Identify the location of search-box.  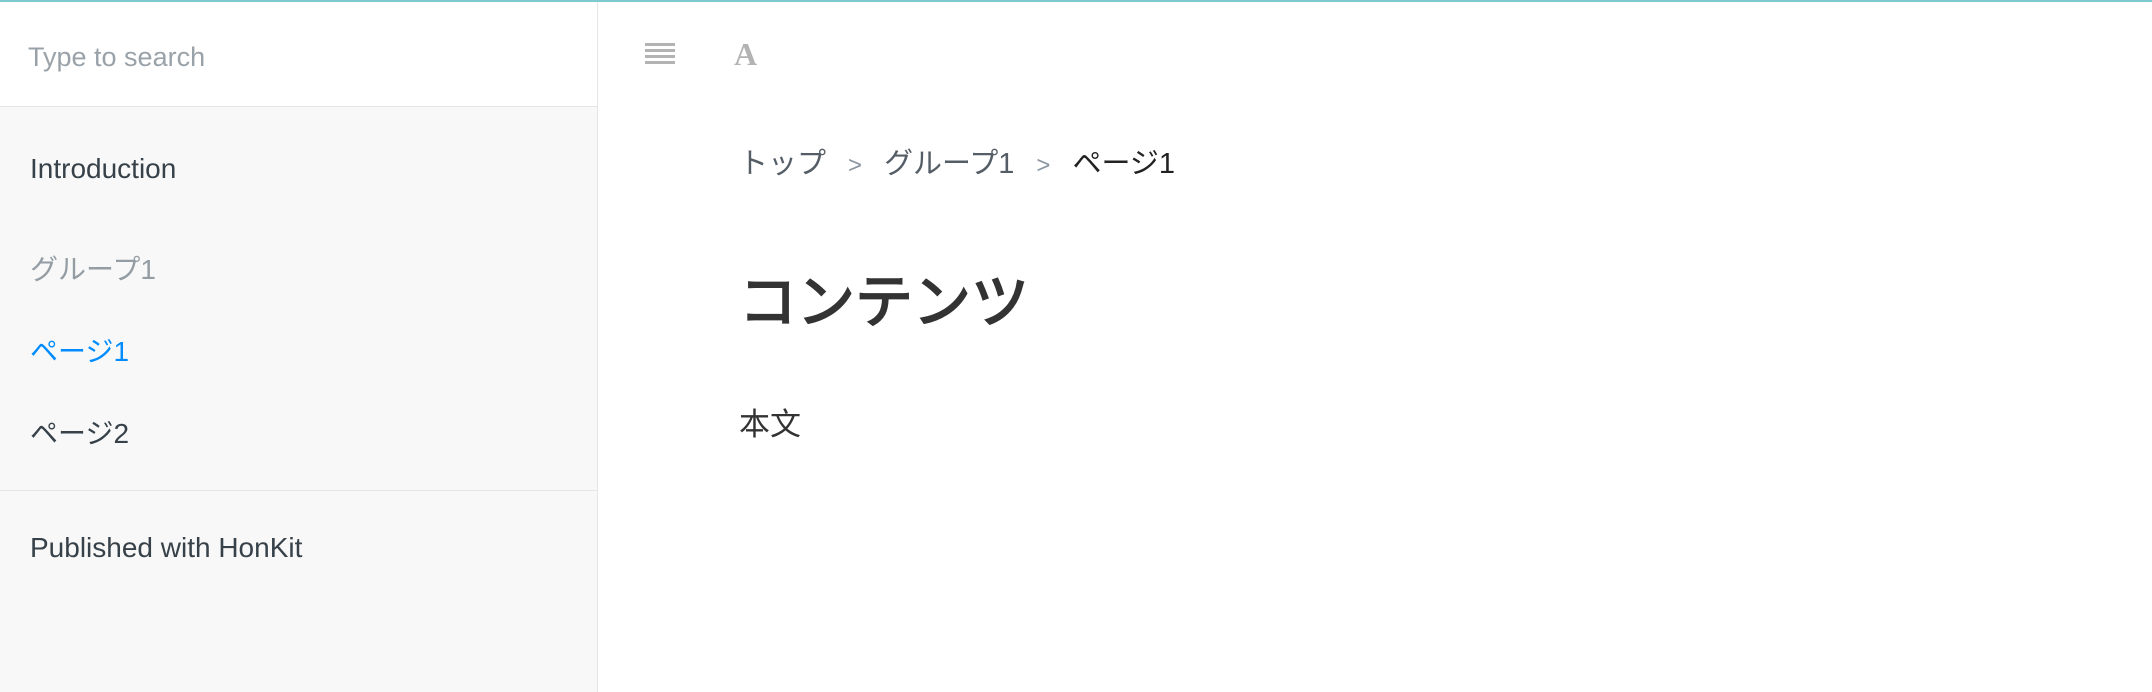
(298, 54).